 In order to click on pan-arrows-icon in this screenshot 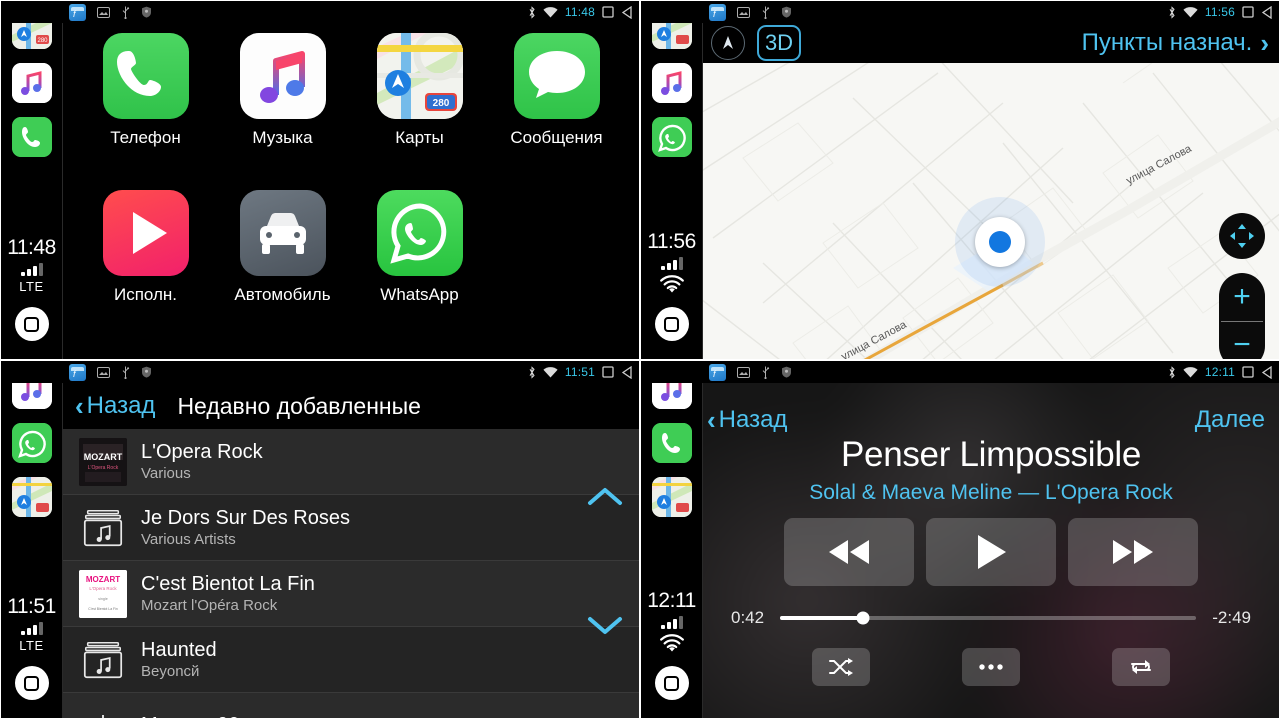, I will do `click(1242, 236)`.